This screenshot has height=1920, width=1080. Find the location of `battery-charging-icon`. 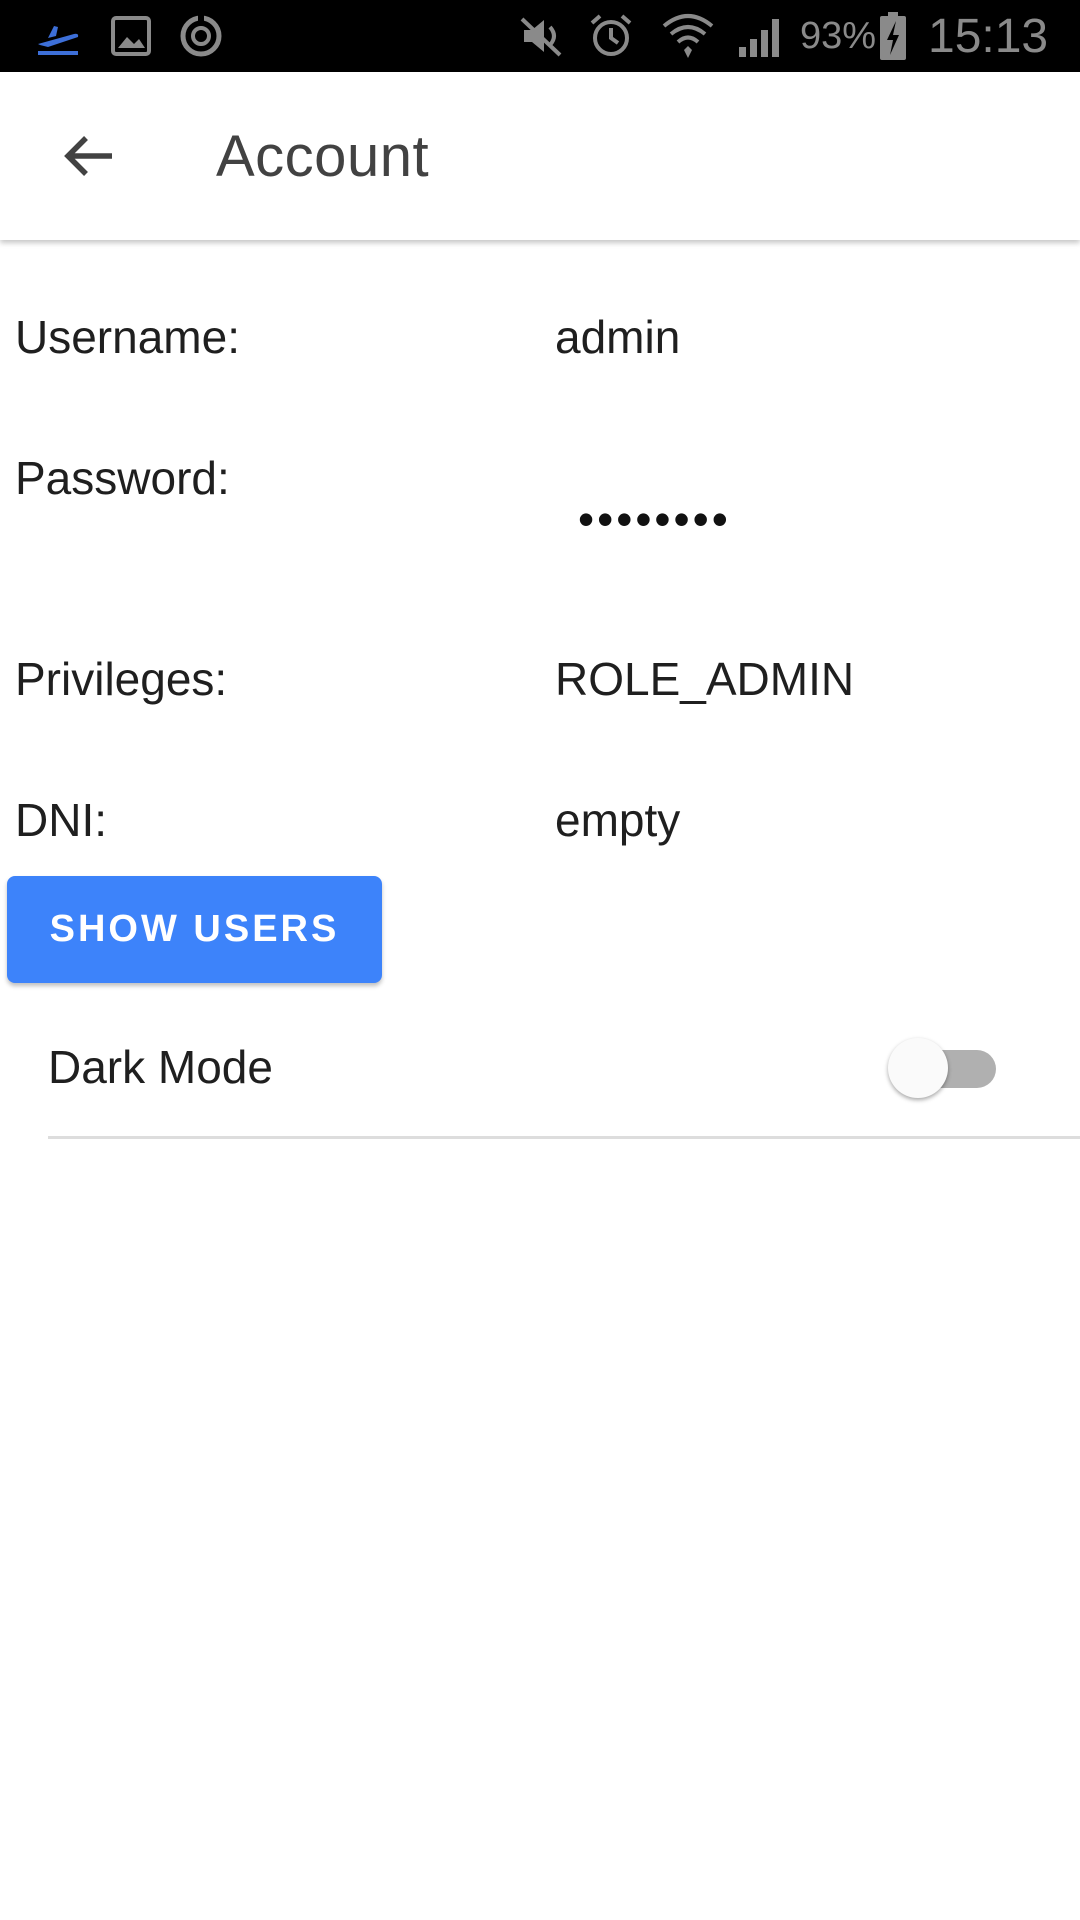

battery-charging-icon is located at coordinates (893, 36).